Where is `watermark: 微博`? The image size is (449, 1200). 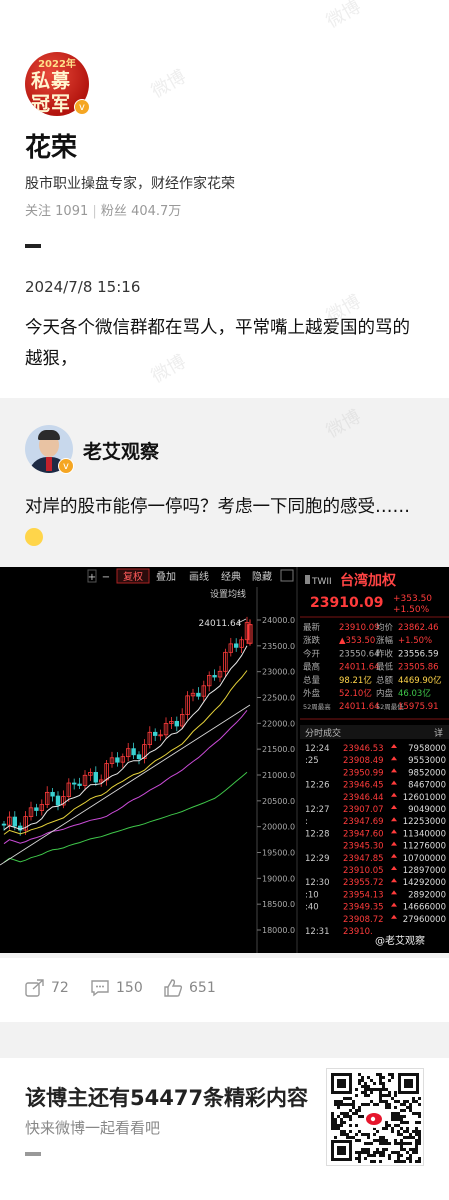 watermark: 微博 is located at coordinates (343, 16).